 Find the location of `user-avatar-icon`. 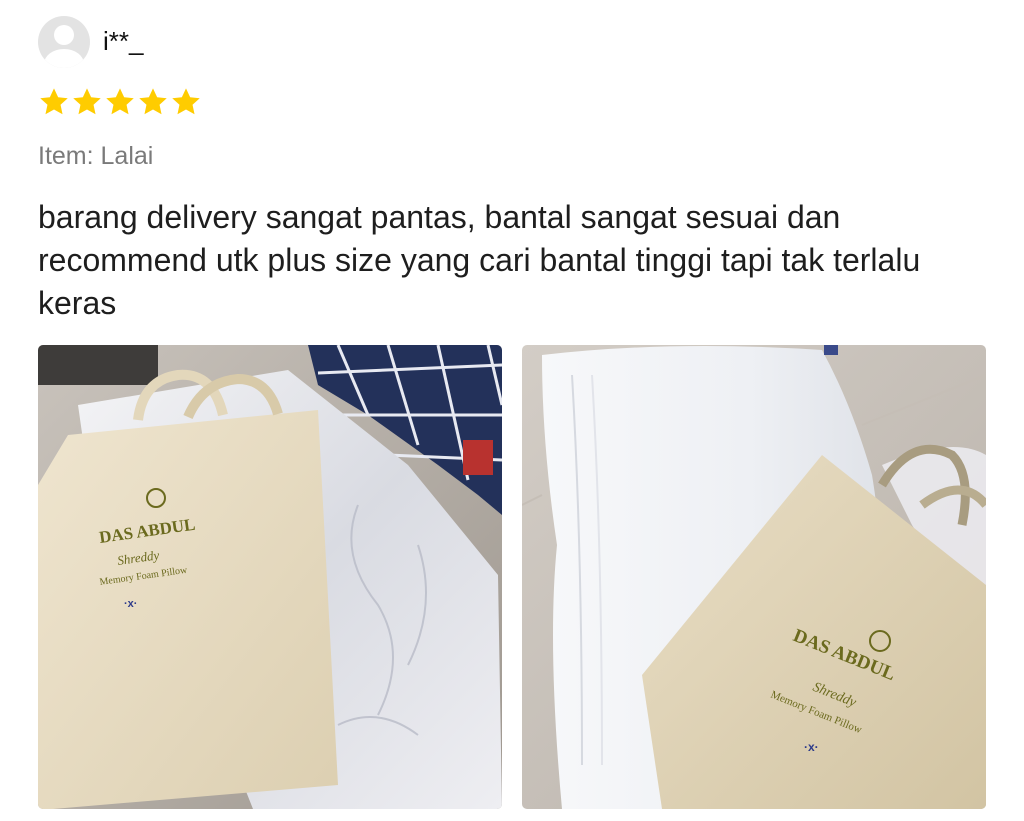

user-avatar-icon is located at coordinates (64, 42).